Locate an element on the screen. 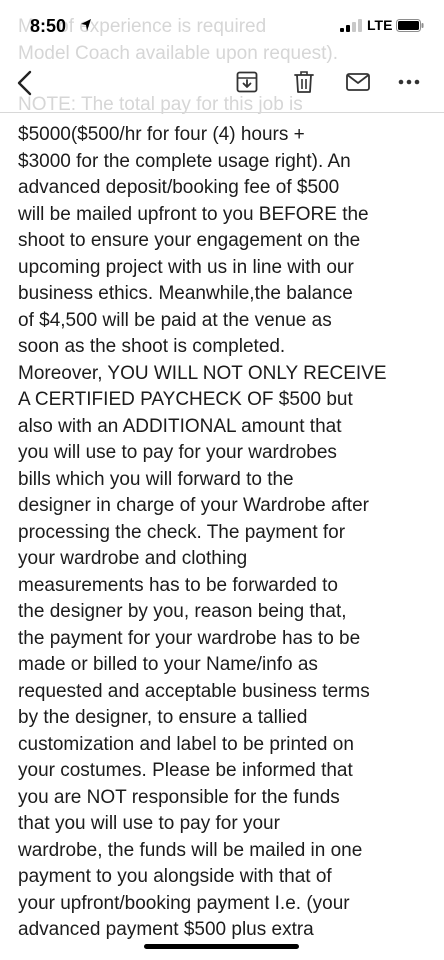 The image size is (444, 960). message-line: your wardrobe and clothing is located at coordinates (133, 558).